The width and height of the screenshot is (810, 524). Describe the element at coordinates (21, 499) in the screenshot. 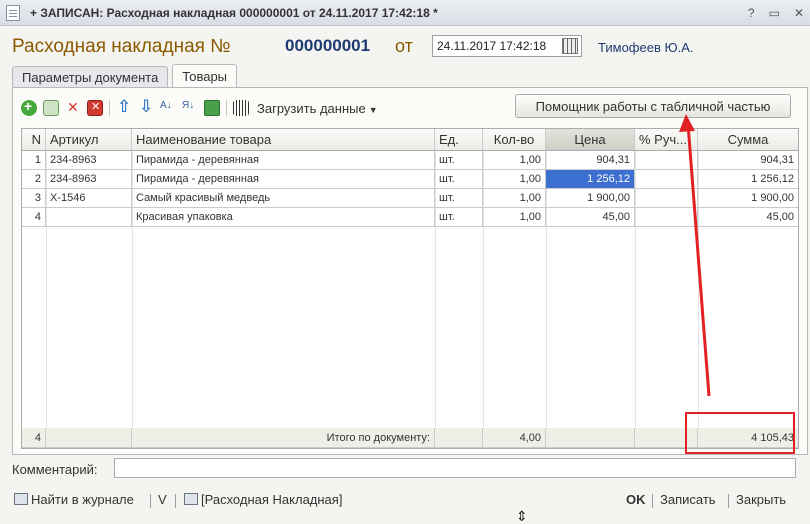

I see `journal-icon` at that location.